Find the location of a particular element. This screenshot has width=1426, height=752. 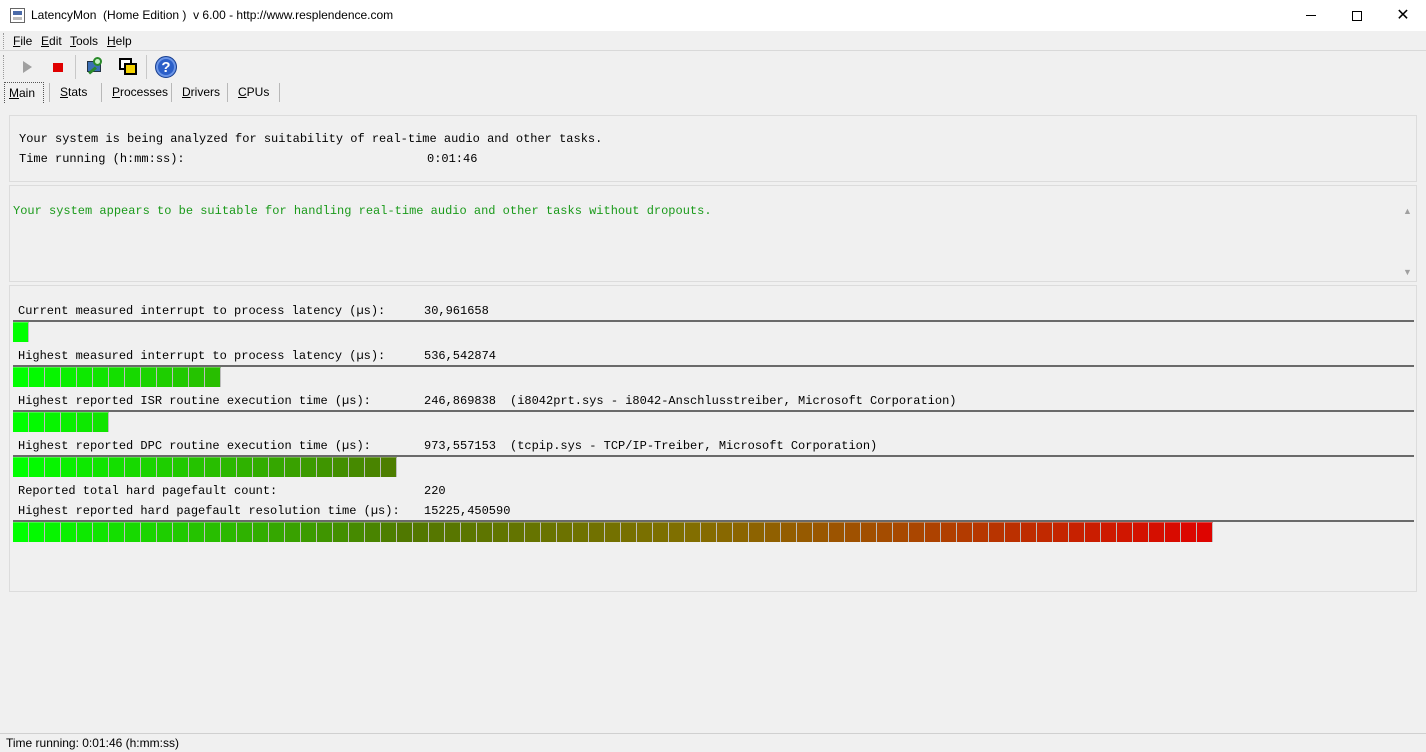

pagefault-time-value: 15225,450590 is located at coordinates (467, 511).